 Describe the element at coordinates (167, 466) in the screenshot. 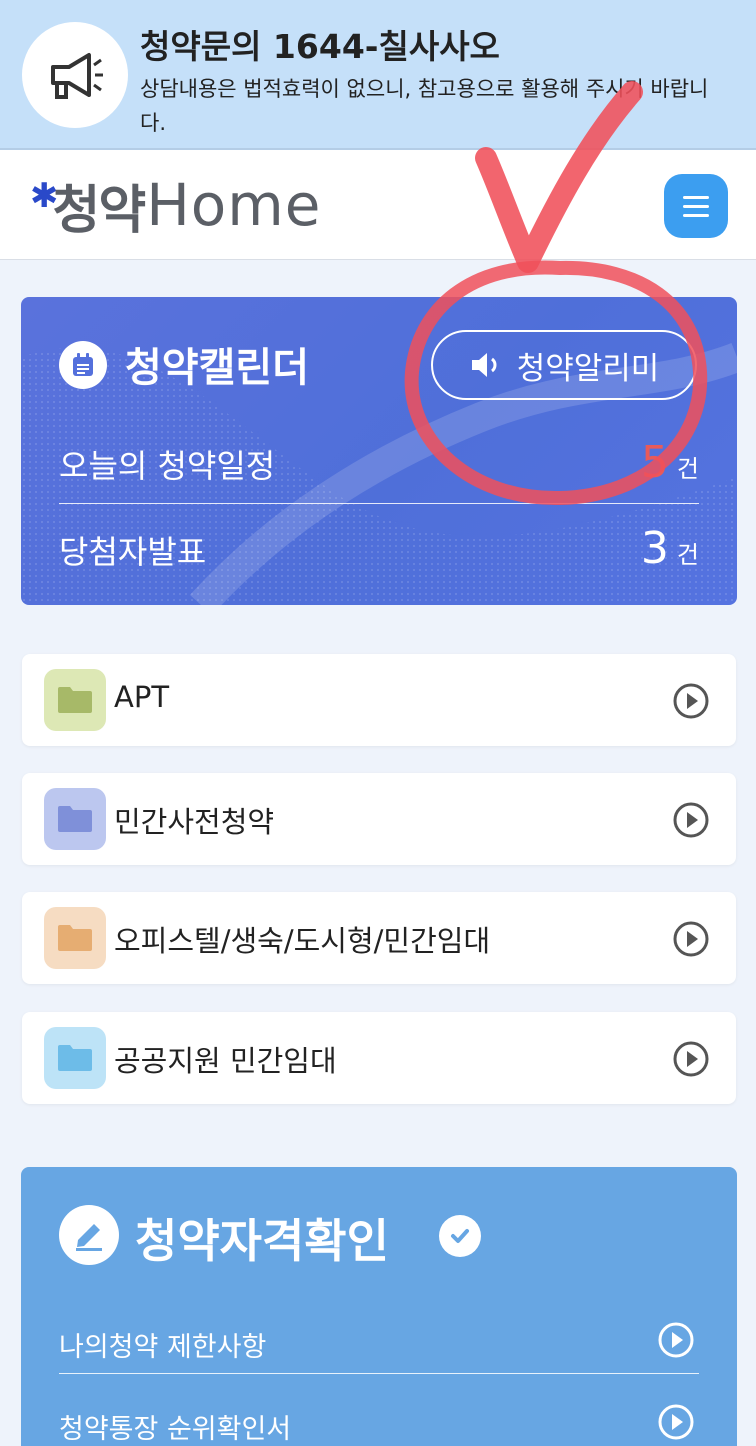

I see `today-schedule-label: 오늘의 청약일정` at that location.